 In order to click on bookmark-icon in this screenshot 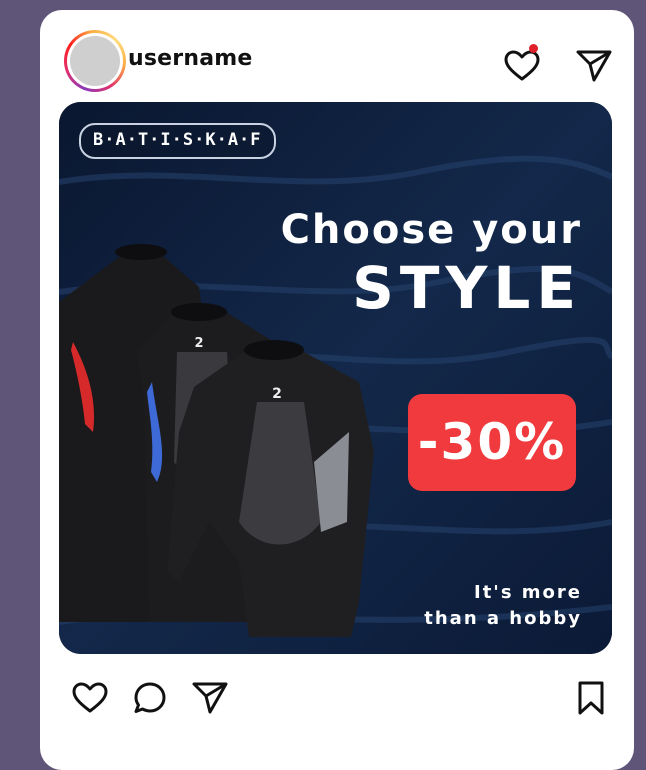, I will do `click(591, 698)`.